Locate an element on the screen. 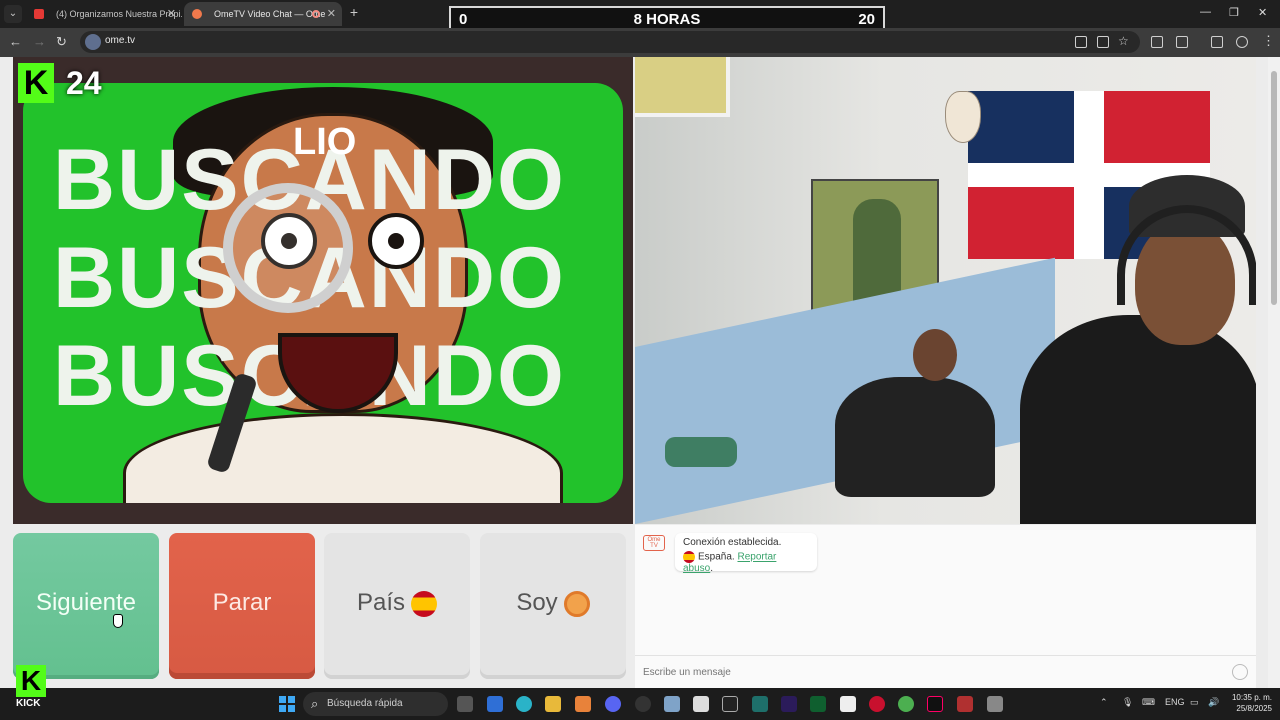 This screenshot has height=720, width=1280. gender-button: Soy is located at coordinates (553, 606).